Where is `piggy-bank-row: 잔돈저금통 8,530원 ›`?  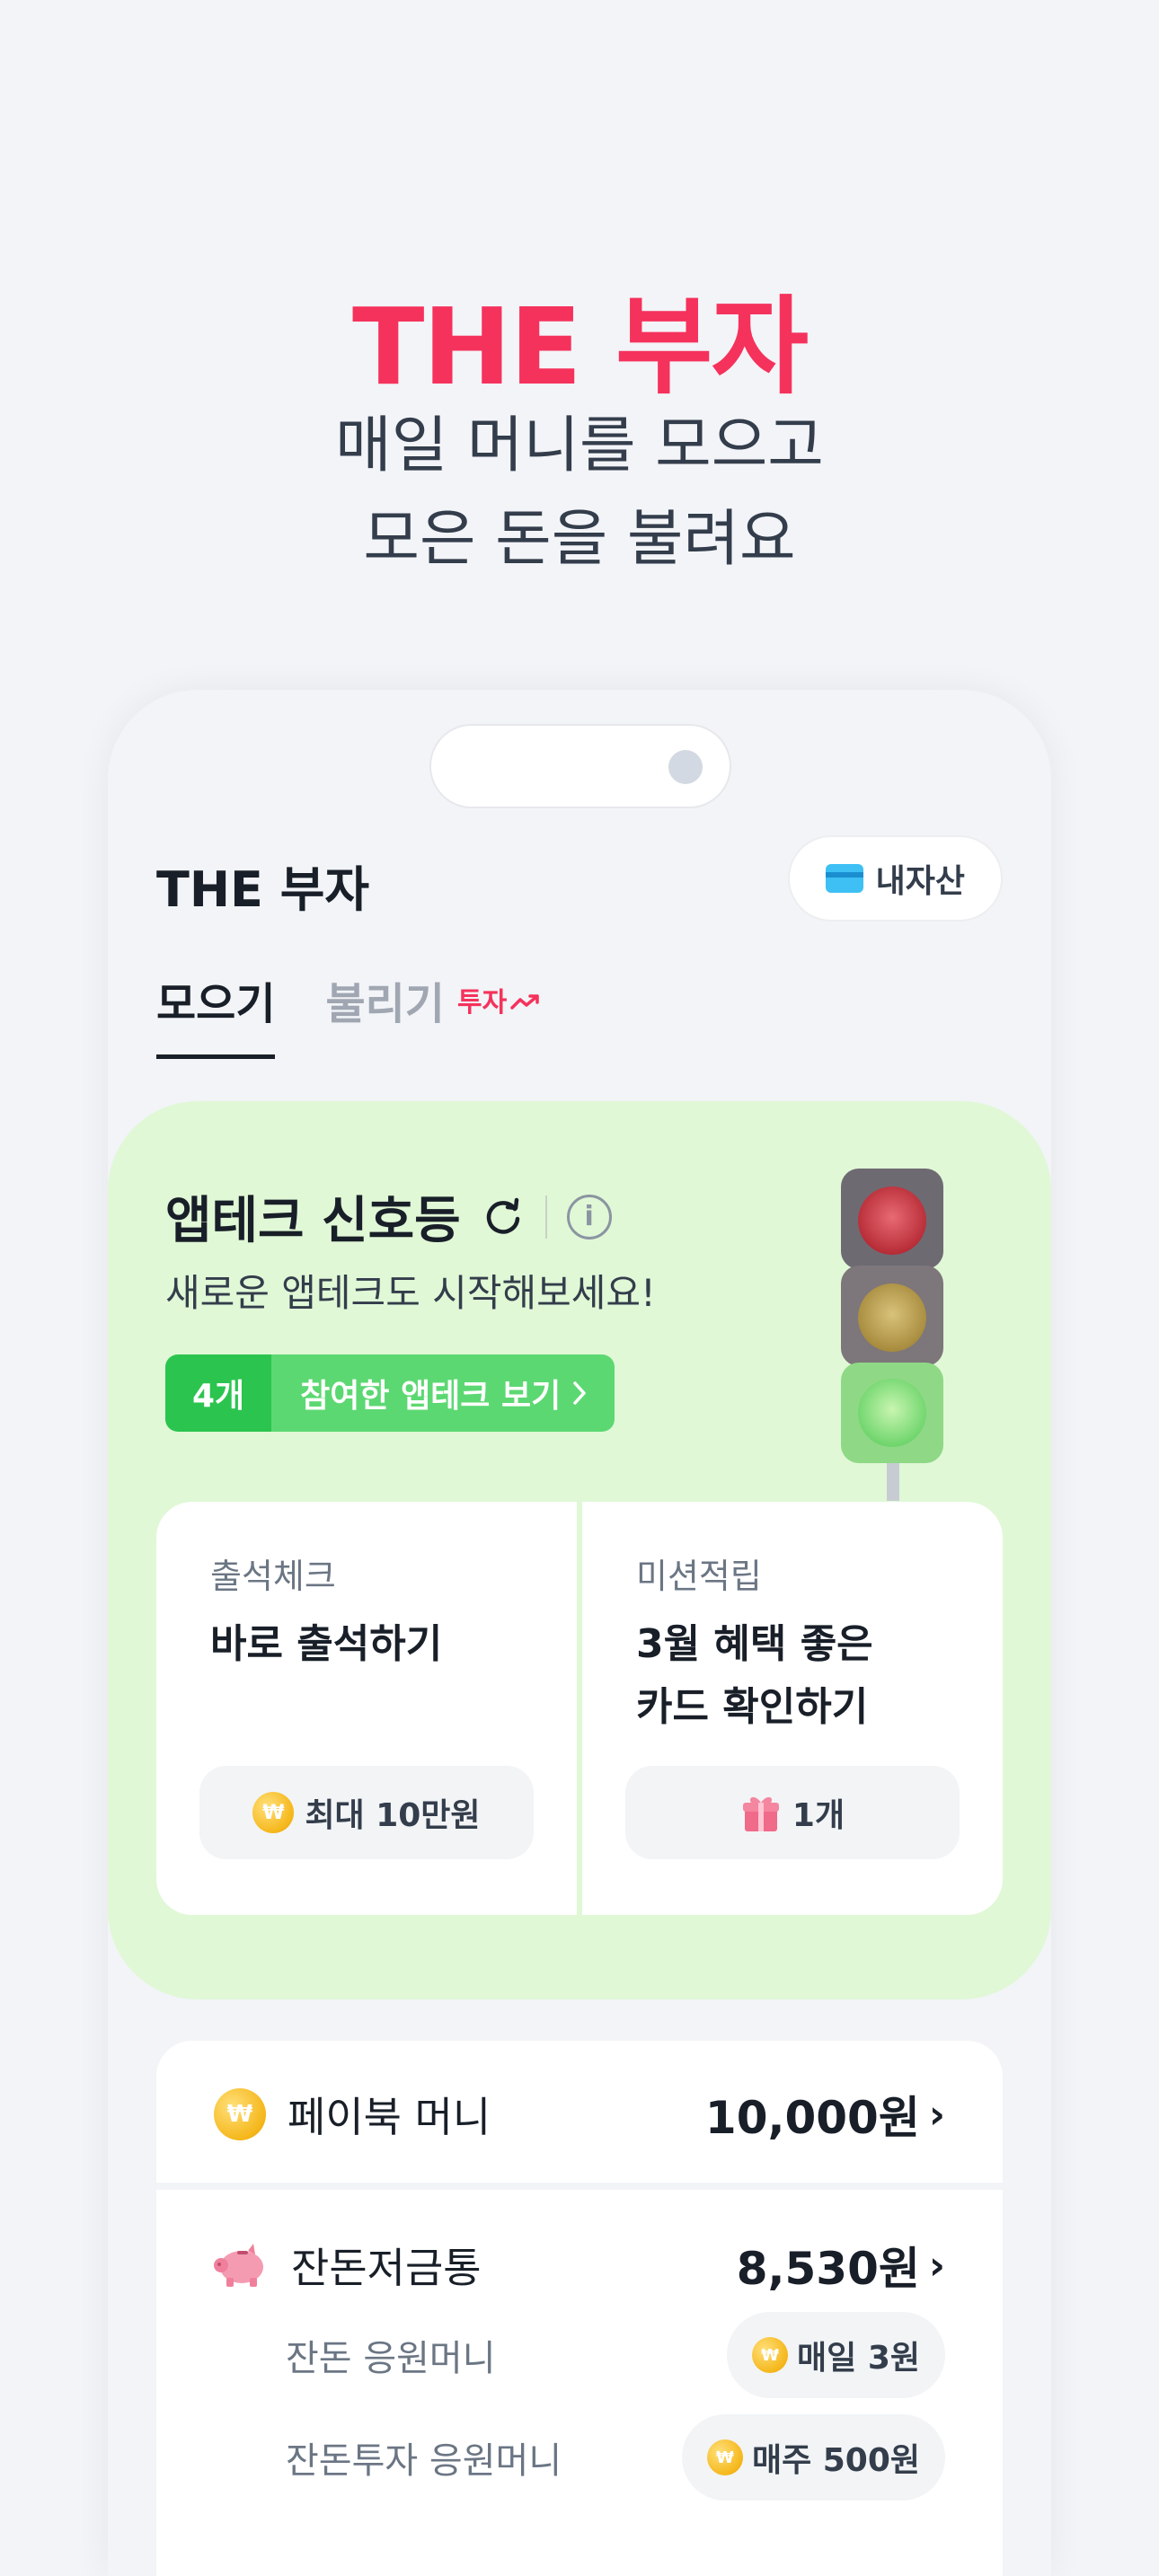 piggy-bank-row: 잔돈저금통 8,530원 › is located at coordinates (579, 2265).